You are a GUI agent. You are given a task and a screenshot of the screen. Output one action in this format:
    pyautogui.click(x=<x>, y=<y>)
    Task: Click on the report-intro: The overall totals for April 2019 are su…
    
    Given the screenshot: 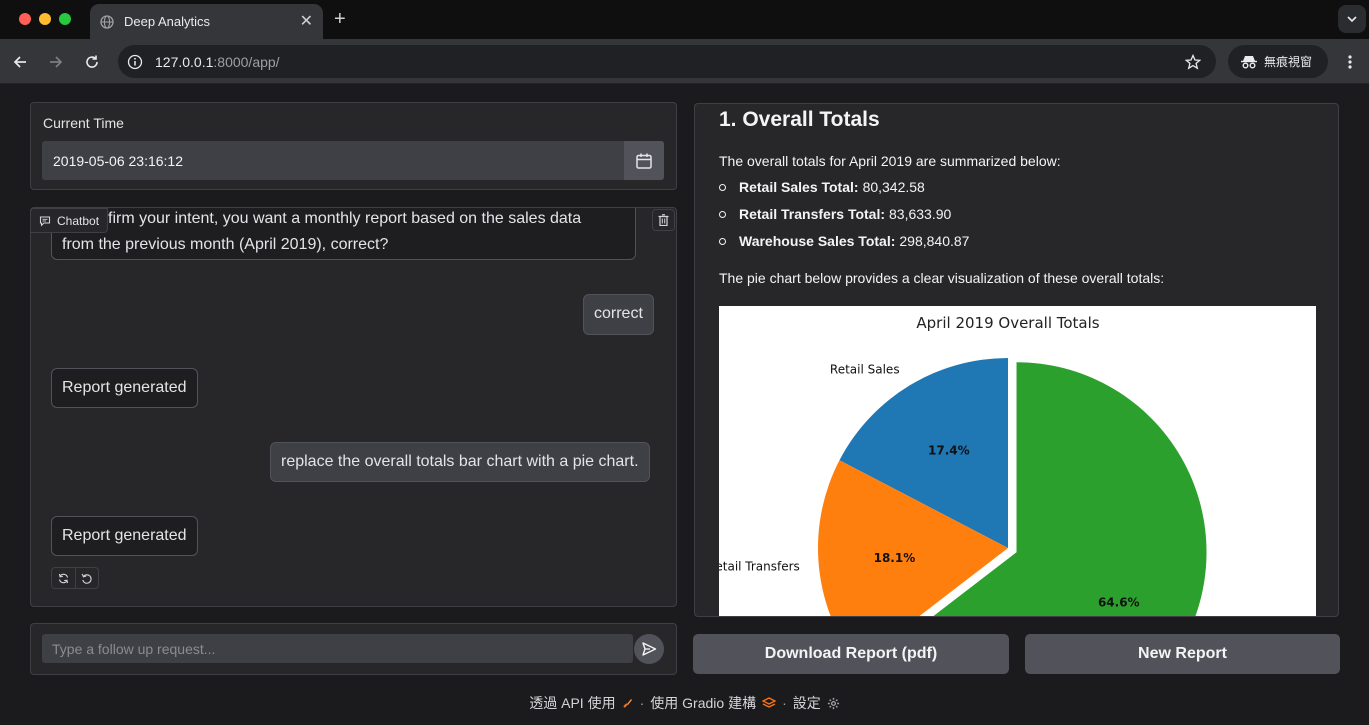 What is the action you would take?
    pyautogui.click(x=890, y=161)
    